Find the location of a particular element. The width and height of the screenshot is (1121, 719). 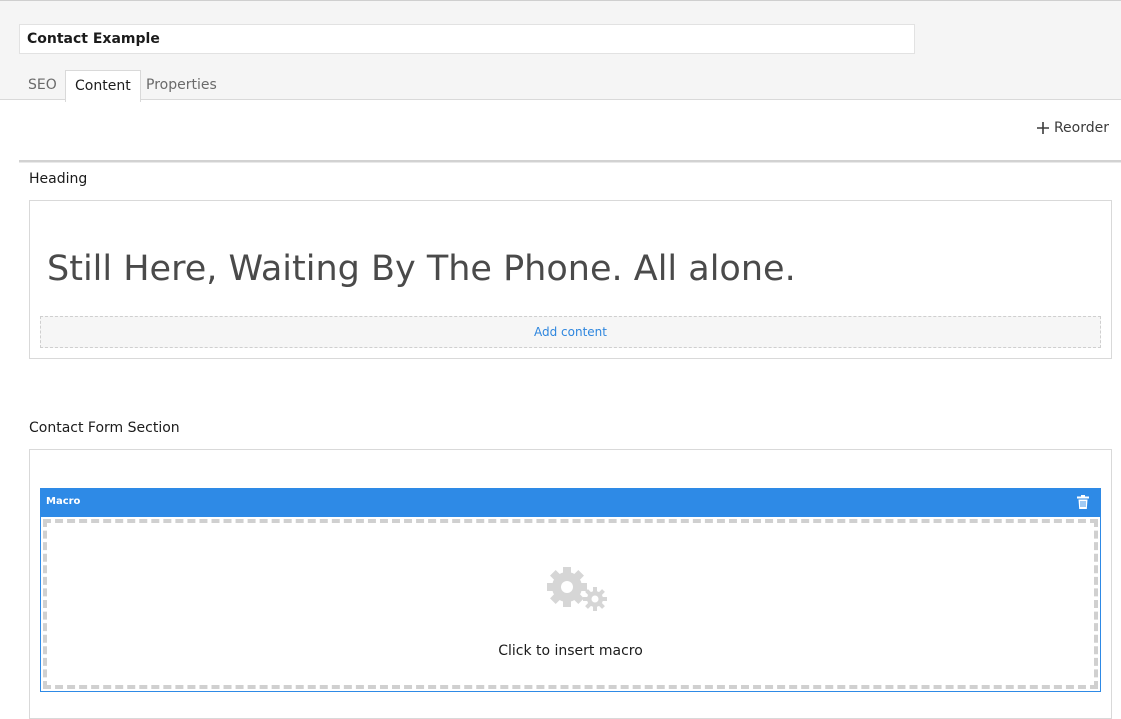

reorder-label: Reorder is located at coordinates (1081, 128).